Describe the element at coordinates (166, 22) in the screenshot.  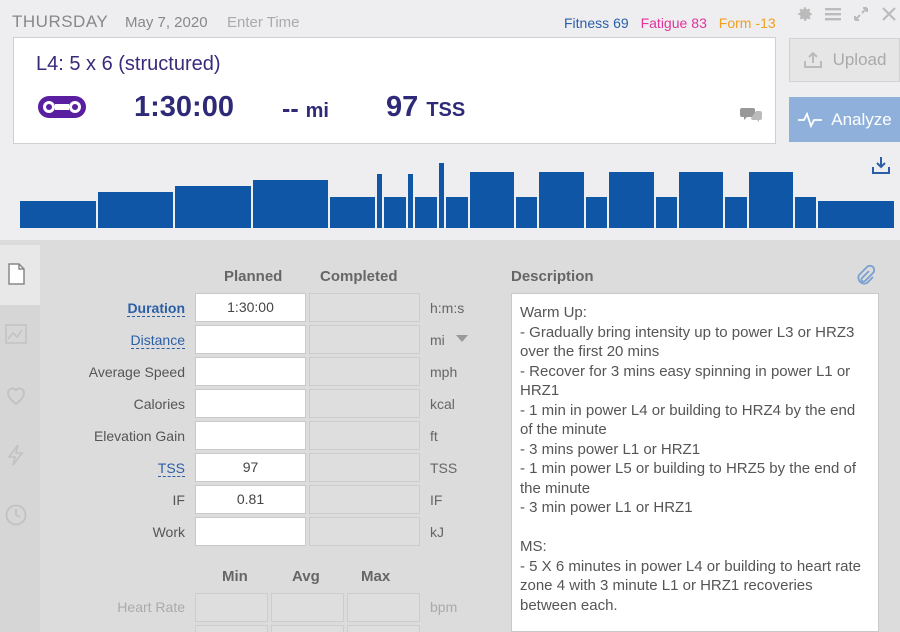
I see `date-label: May 7, 2020` at that location.